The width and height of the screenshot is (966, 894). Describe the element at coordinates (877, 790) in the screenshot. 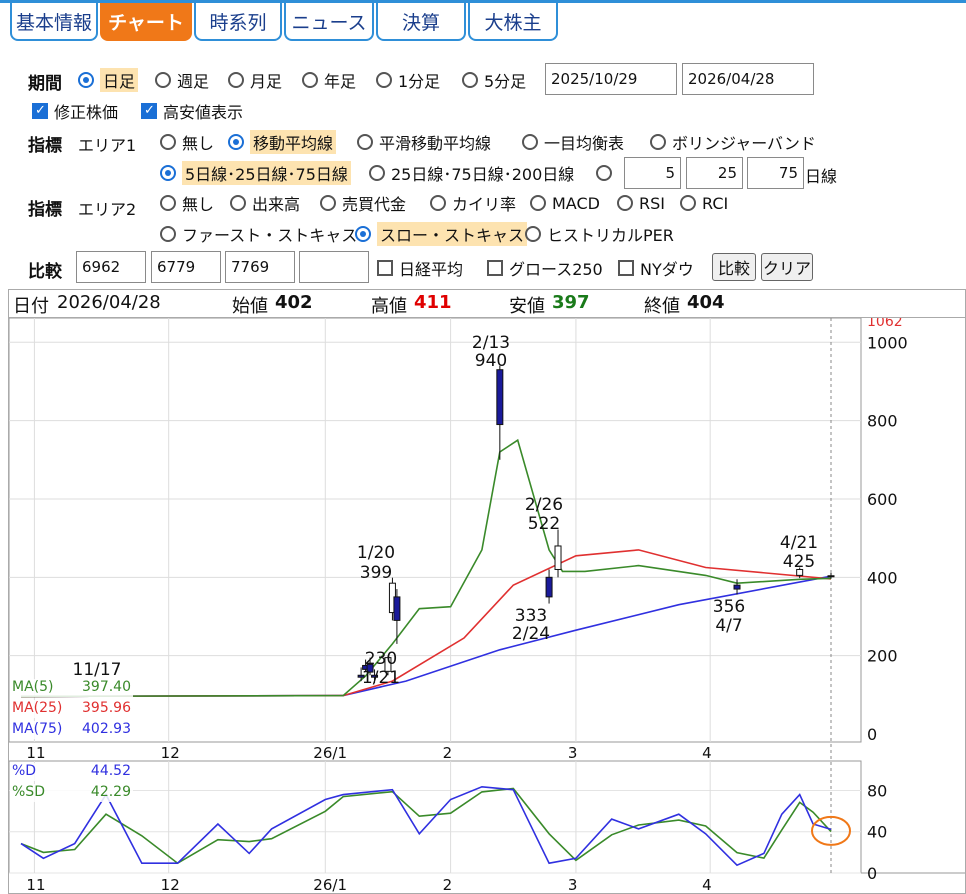

I see `stoch-tick-label: 80` at that location.